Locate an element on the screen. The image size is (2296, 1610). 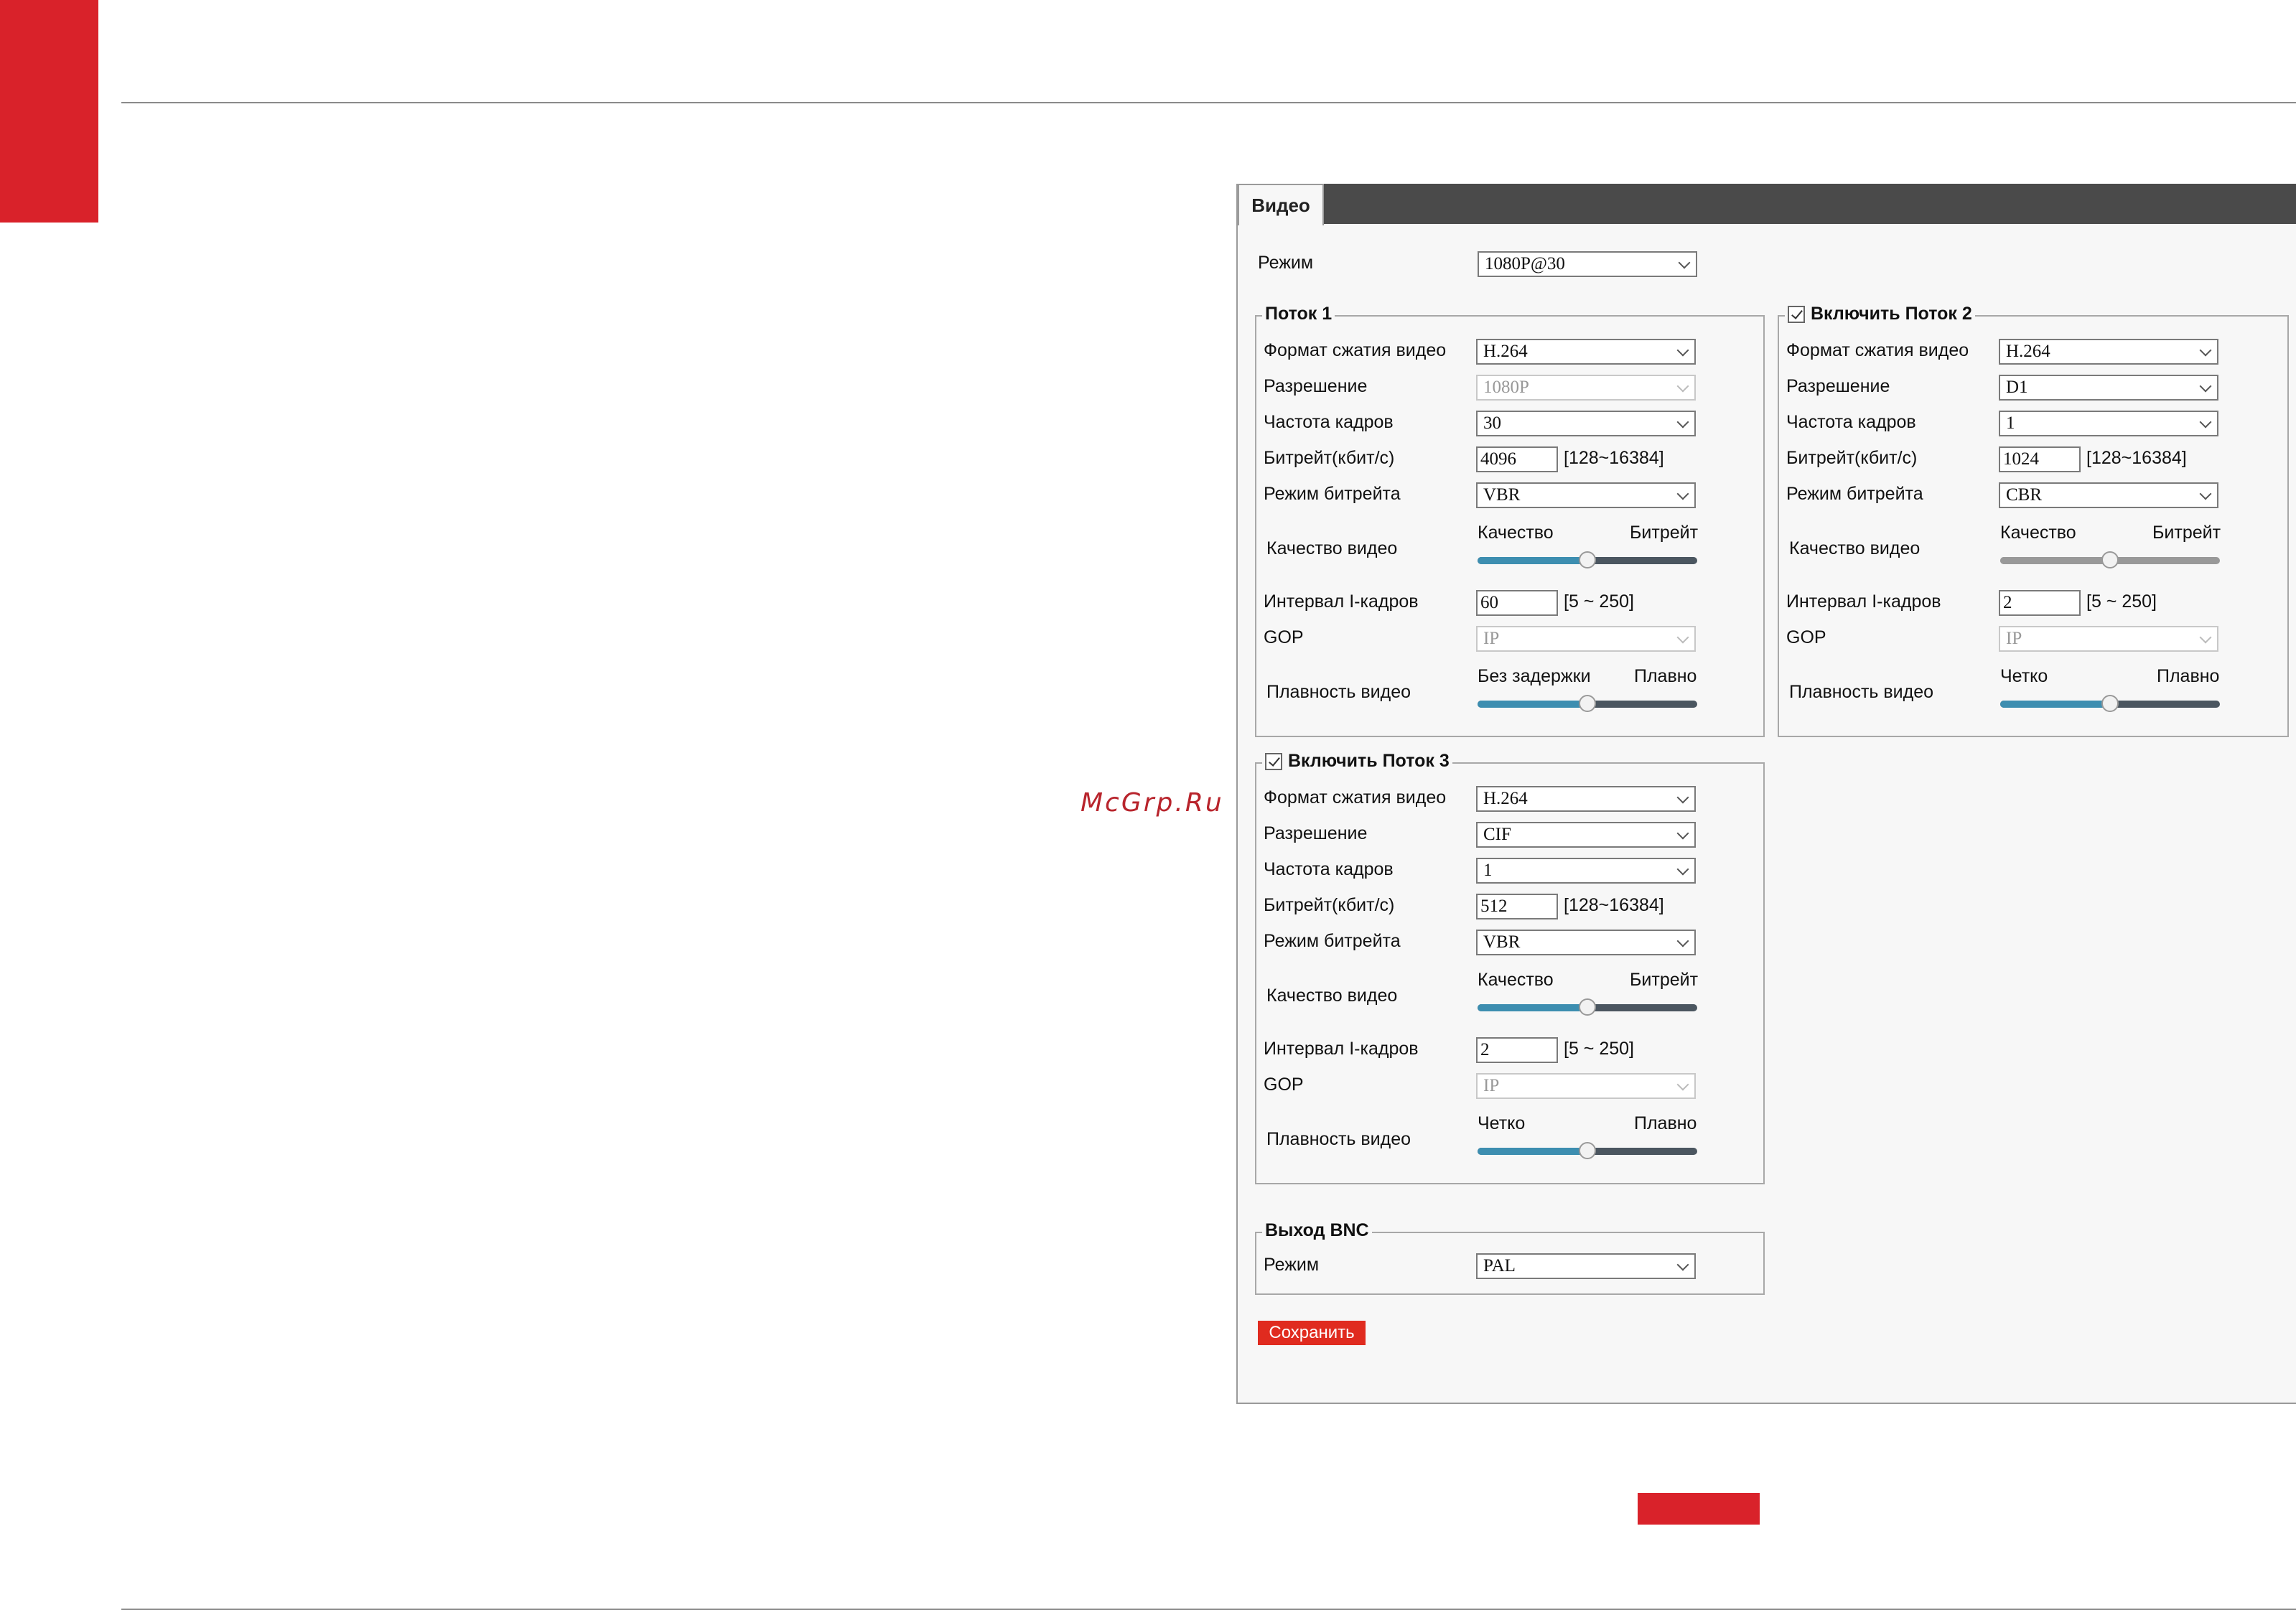
stream1-smooth-label: Плавность видео is located at coordinates (1338, 692).